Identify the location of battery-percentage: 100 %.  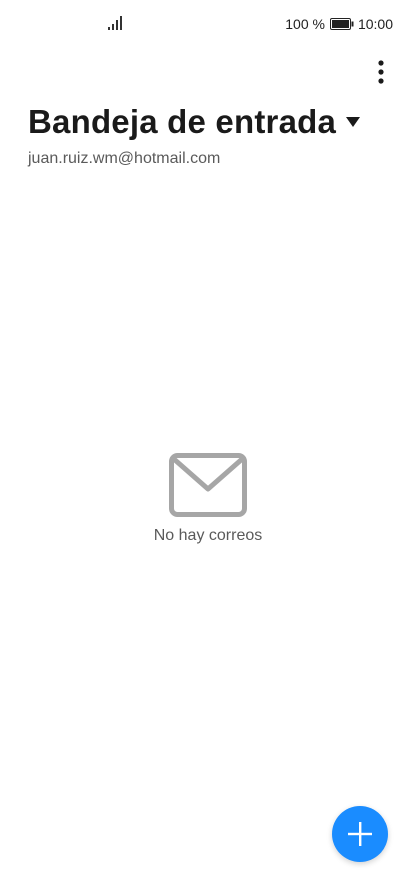
(305, 24).